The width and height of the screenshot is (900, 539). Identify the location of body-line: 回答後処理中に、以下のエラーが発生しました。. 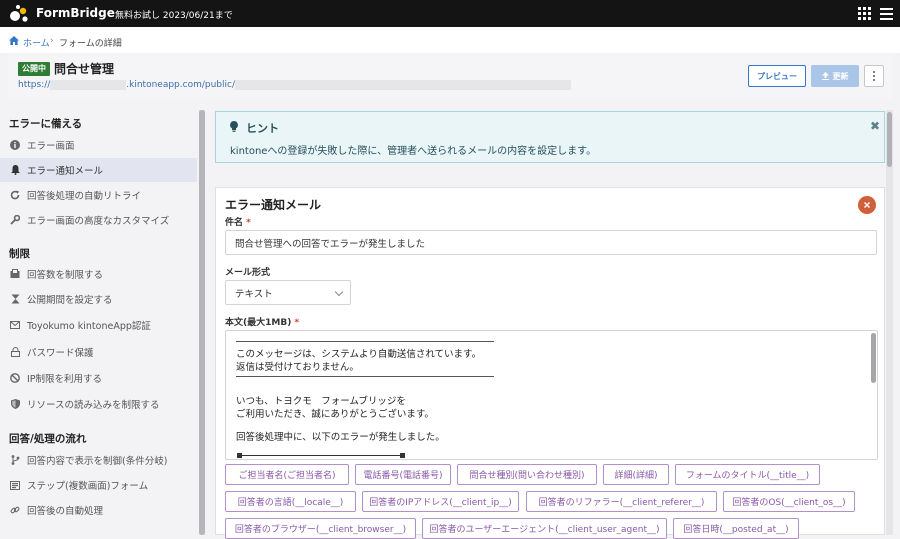
(340, 437).